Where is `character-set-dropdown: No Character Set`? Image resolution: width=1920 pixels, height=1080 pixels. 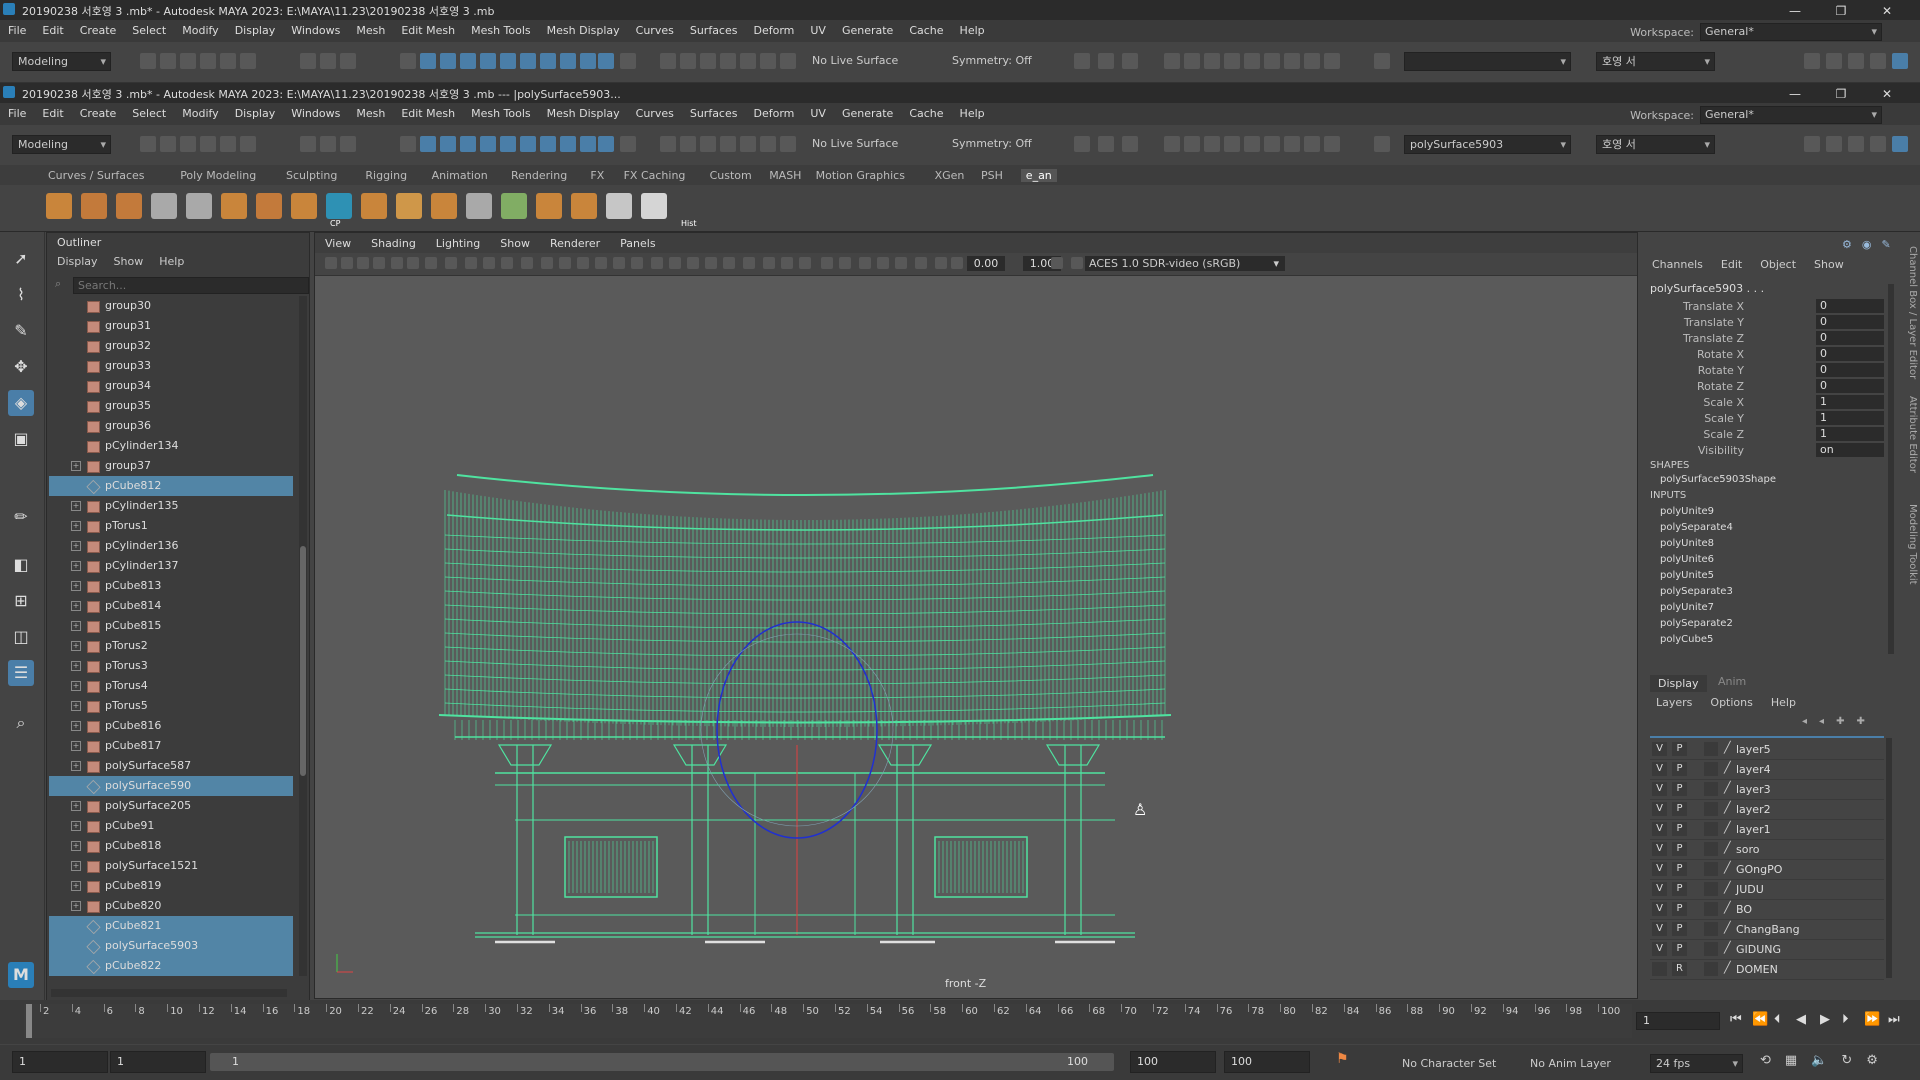 character-set-dropdown: No Character Set is located at coordinates (1449, 1063).